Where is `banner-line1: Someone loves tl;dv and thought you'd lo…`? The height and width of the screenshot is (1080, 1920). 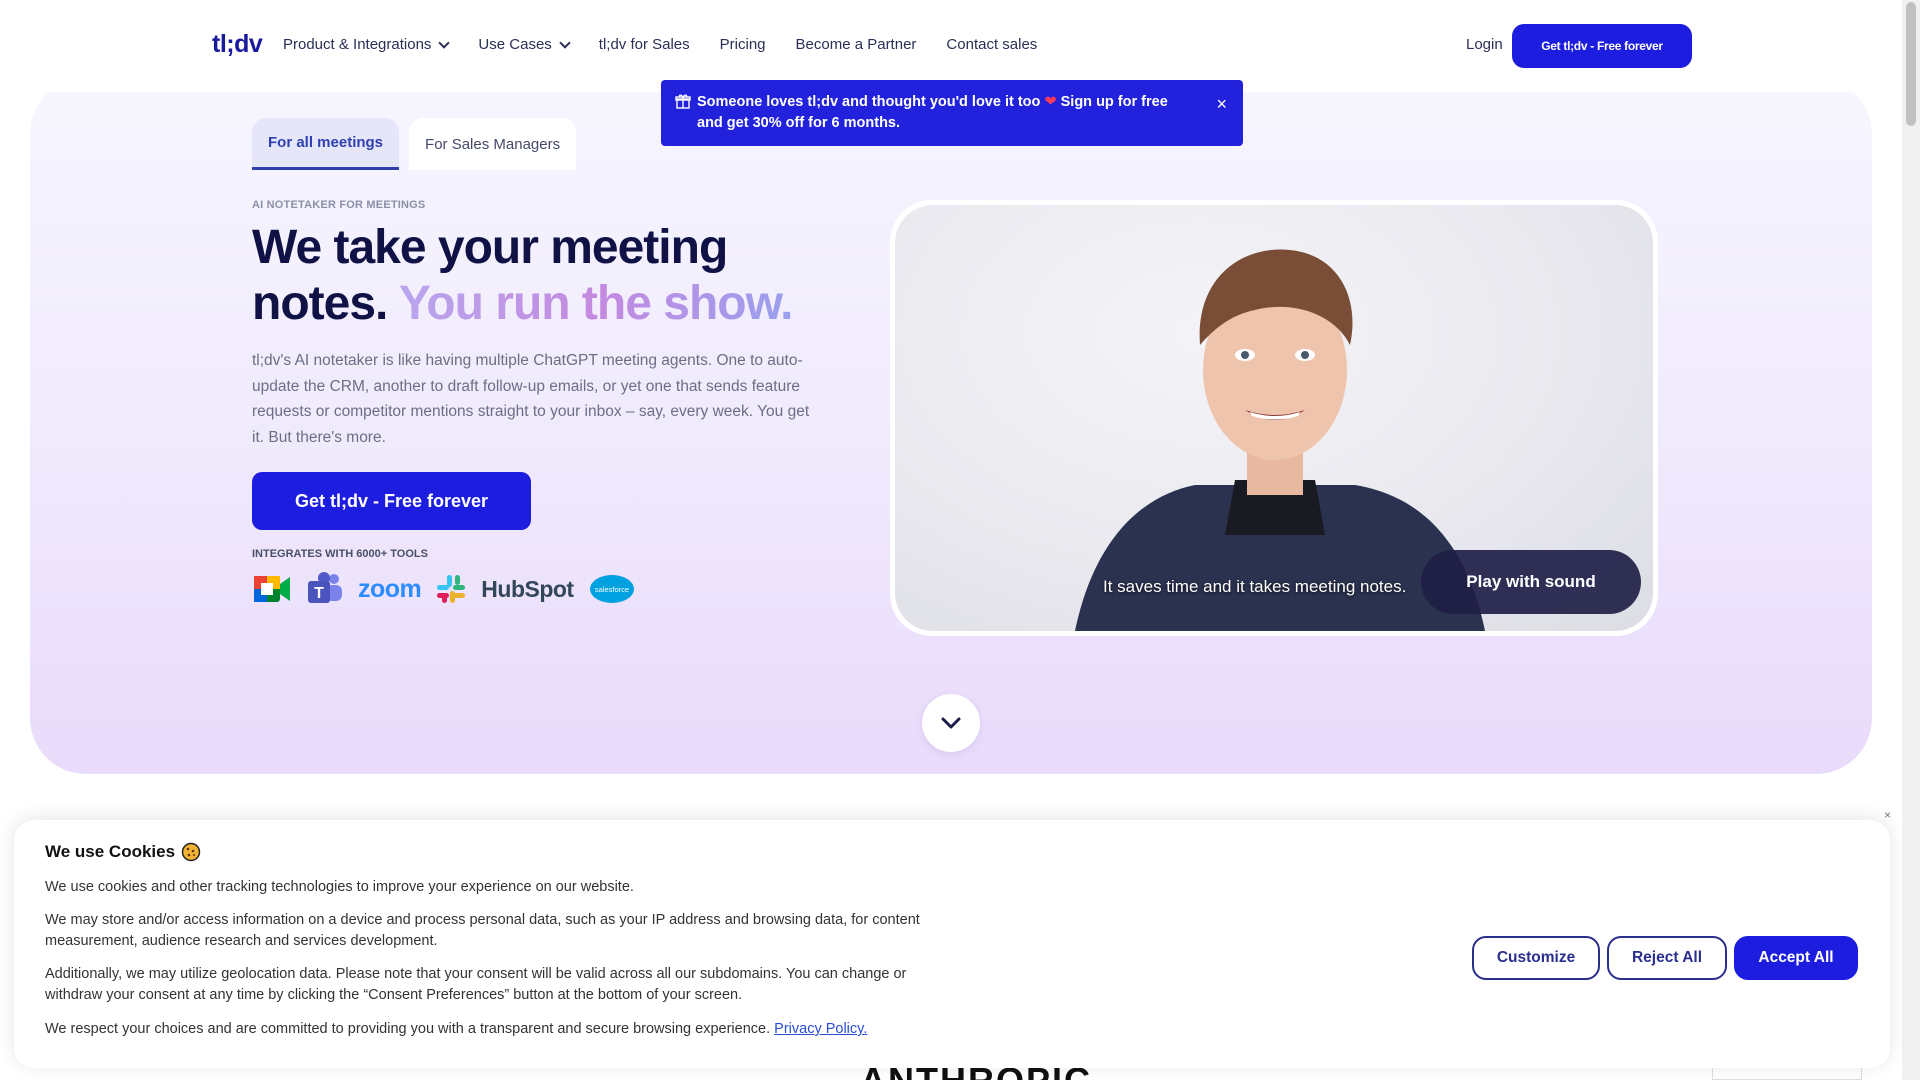 banner-line1: Someone loves tl;dv and thought you'd lo… is located at coordinates (950, 102).